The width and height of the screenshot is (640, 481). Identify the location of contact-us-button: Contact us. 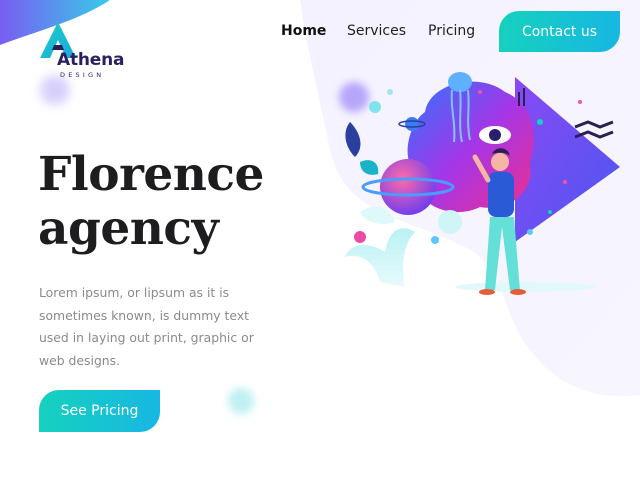
(559, 31).